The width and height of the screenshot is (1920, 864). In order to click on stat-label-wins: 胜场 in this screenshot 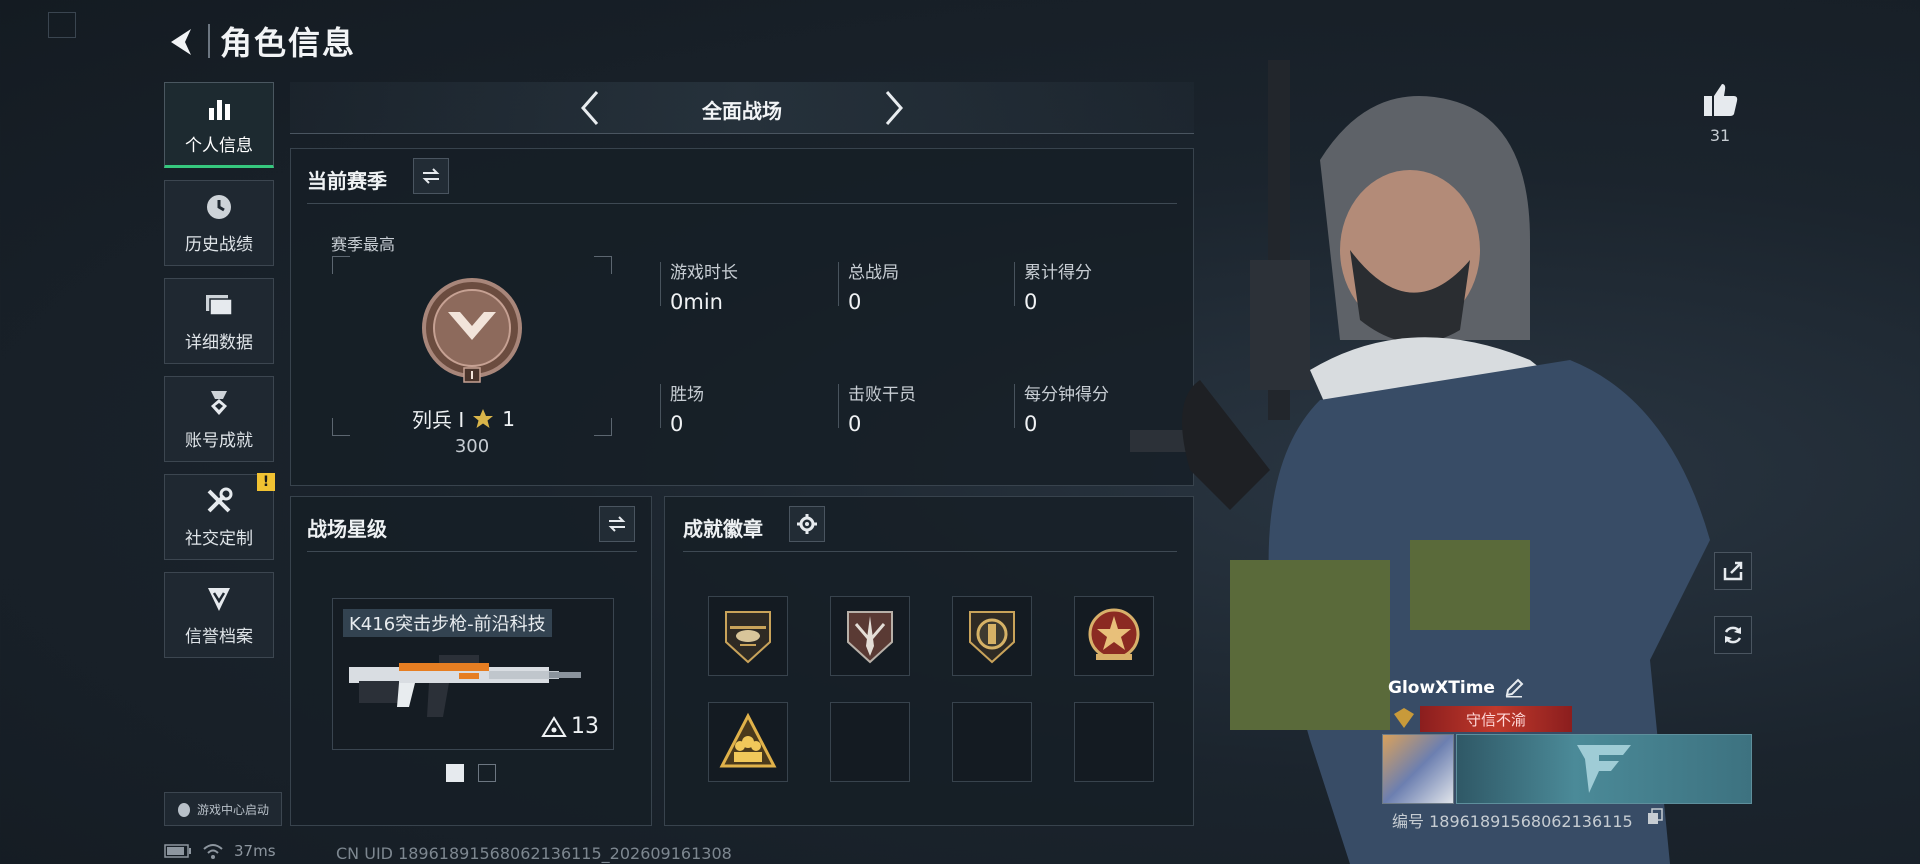, I will do `click(687, 395)`.